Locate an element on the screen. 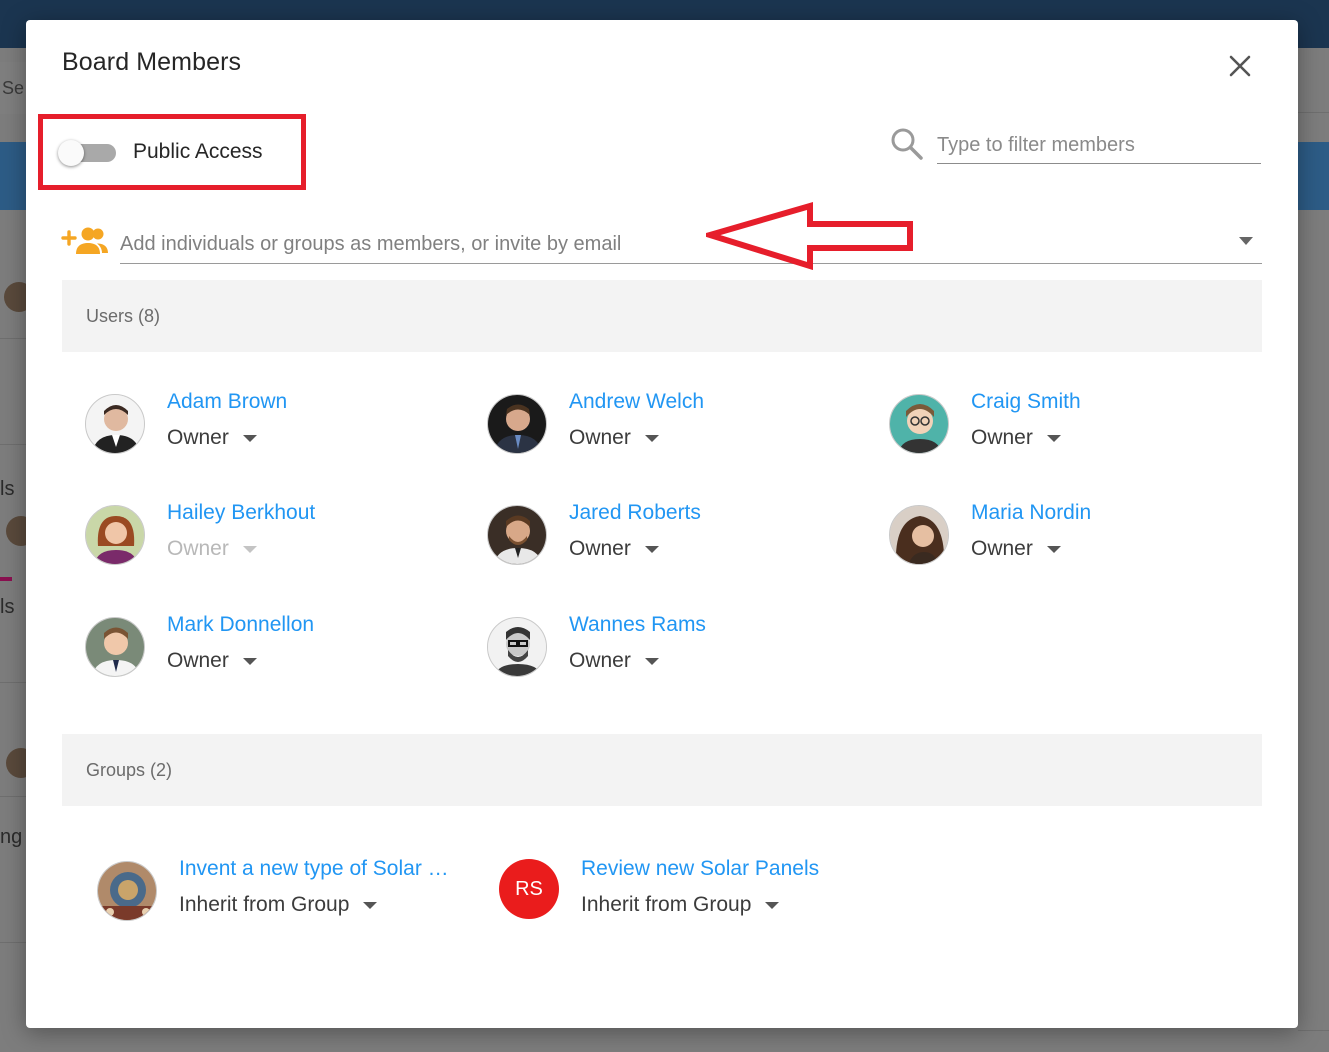 This screenshot has height=1052, width=1329. background-label-bar is located at coordinates (6, 579).